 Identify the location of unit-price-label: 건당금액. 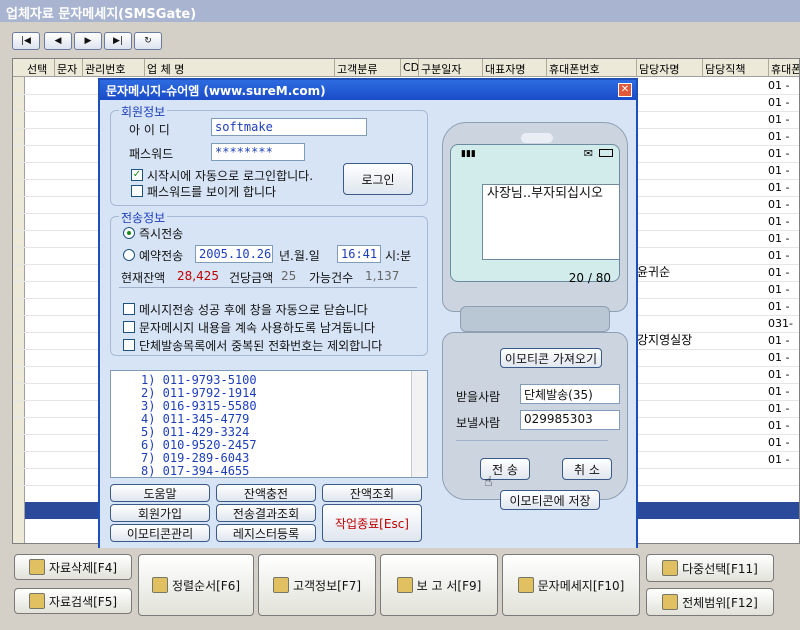
(251, 278).